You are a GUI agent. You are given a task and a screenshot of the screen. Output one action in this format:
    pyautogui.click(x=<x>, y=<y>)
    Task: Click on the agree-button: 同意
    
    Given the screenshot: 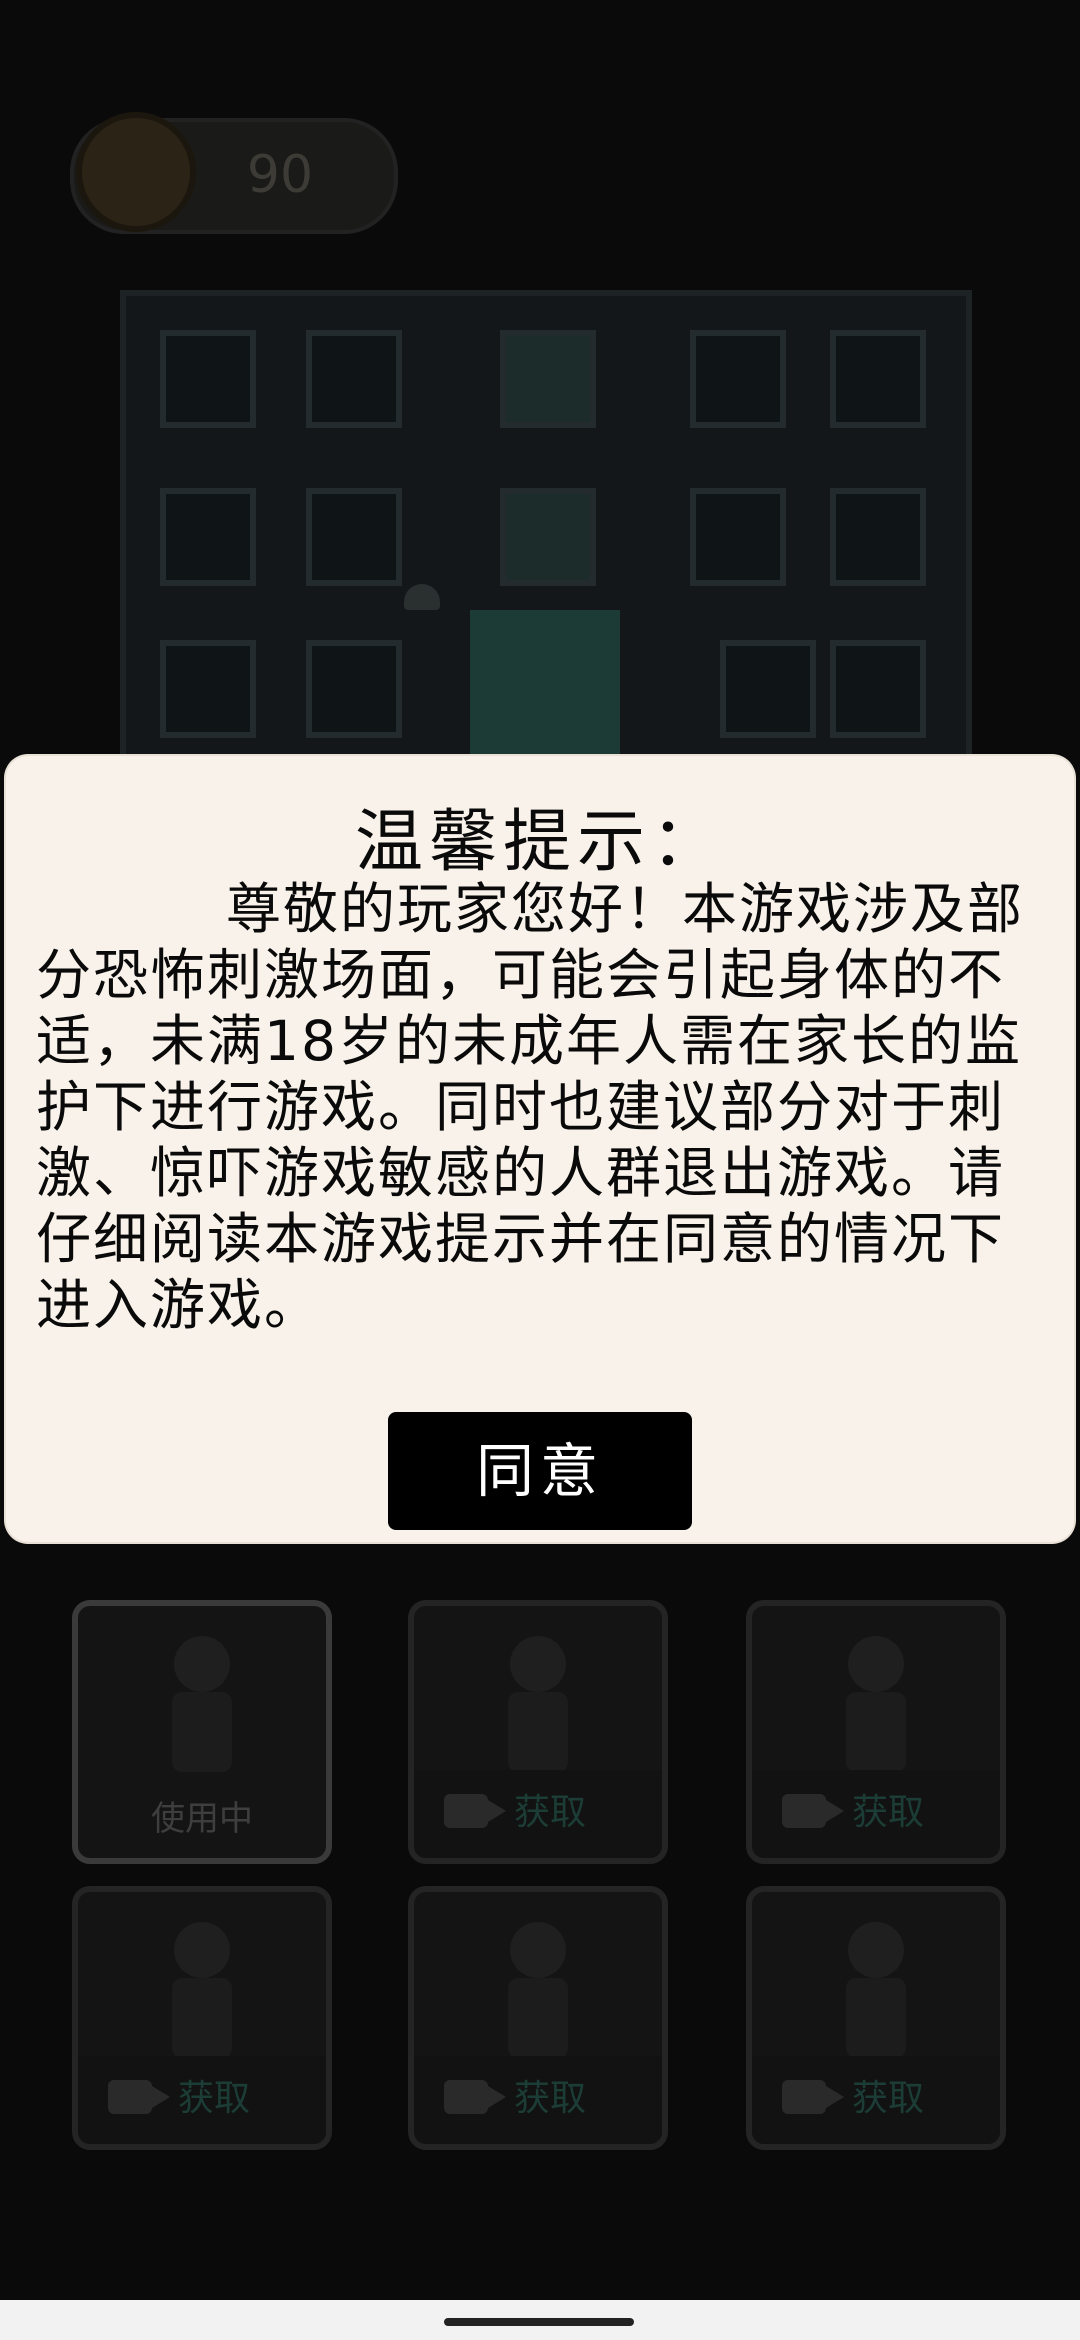 What is the action you would take?
    pyautogui.click(x=540, y=1471)
    